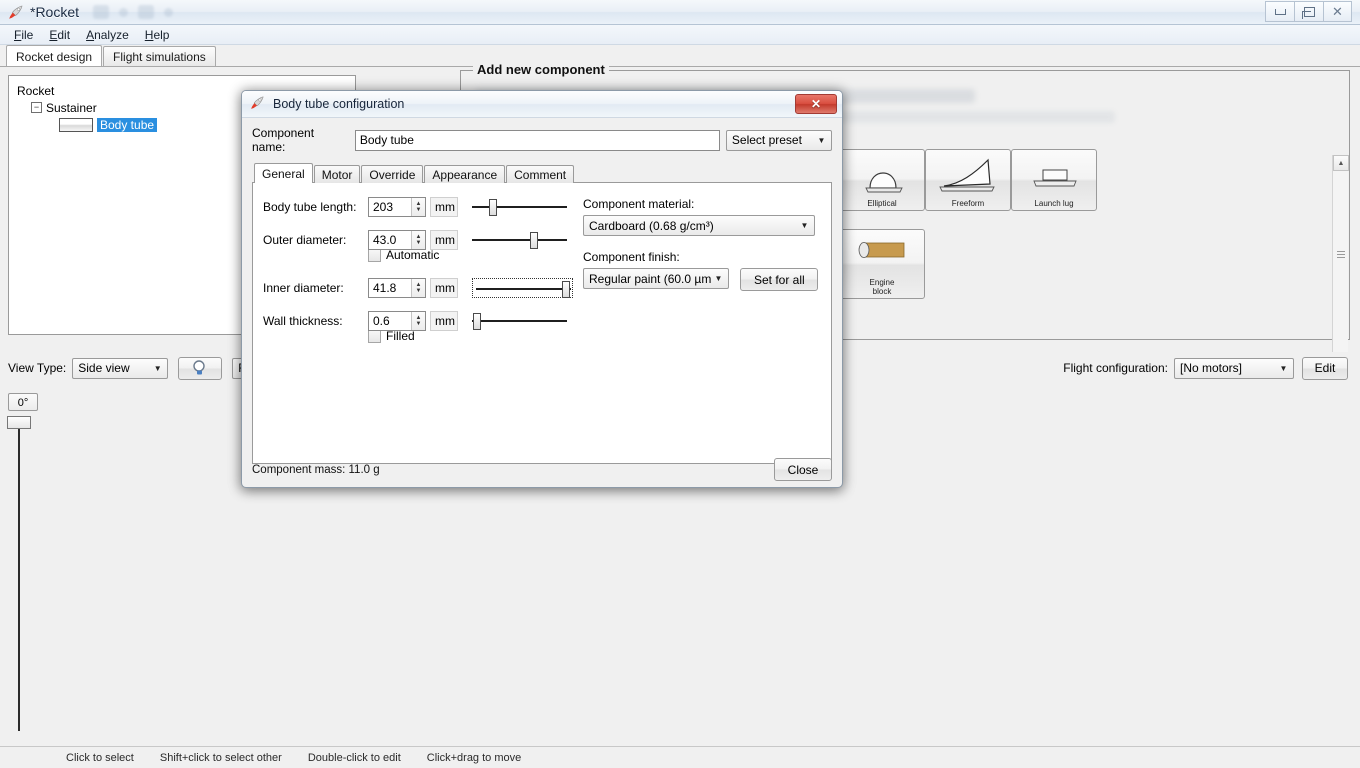 This screenshot has width=1360, height=768. I want to click on body-tube-length-spinner: 203 ▲ ▼, so click(397, 207).